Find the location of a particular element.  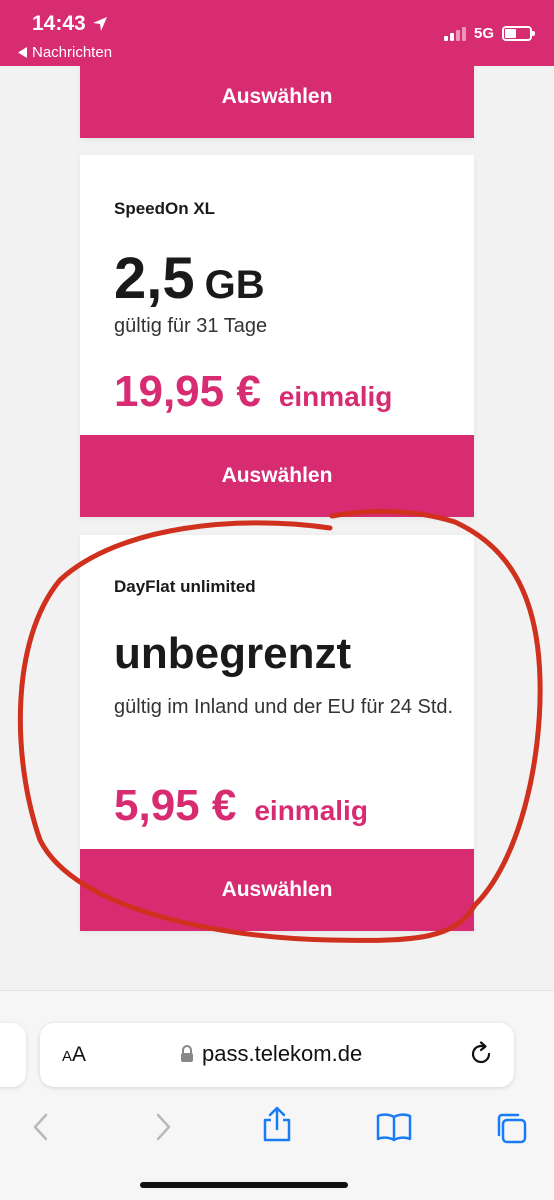

plan-card: Auswählen is located at coordinates (277, 102).